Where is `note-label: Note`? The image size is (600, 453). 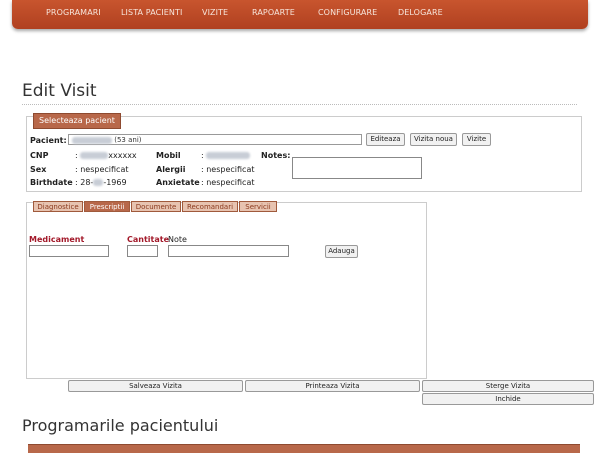 note-label: Note is located at coordinates (177, 239).